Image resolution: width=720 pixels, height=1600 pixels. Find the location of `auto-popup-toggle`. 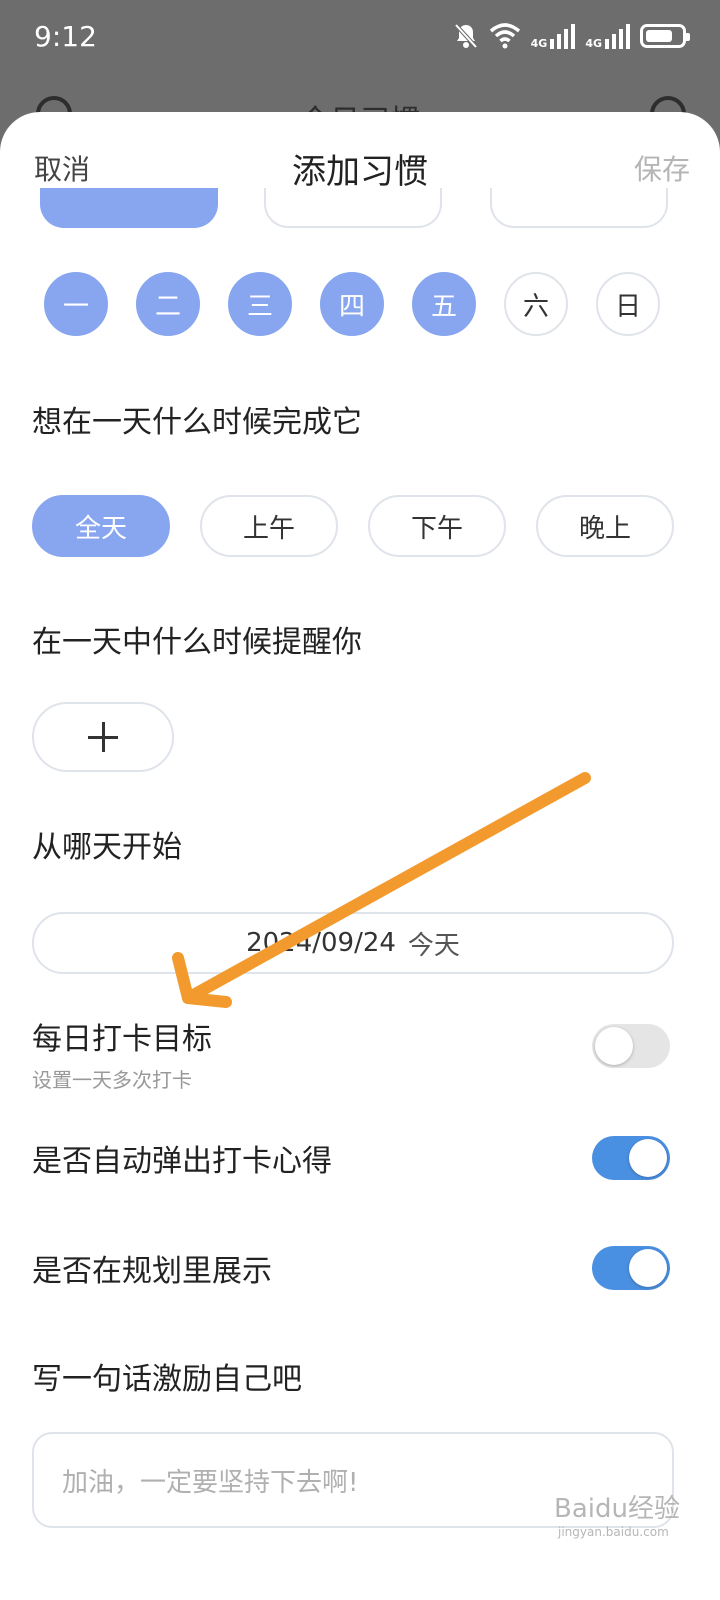

auto-popup-toggle is located at coordinates (631, 1158).